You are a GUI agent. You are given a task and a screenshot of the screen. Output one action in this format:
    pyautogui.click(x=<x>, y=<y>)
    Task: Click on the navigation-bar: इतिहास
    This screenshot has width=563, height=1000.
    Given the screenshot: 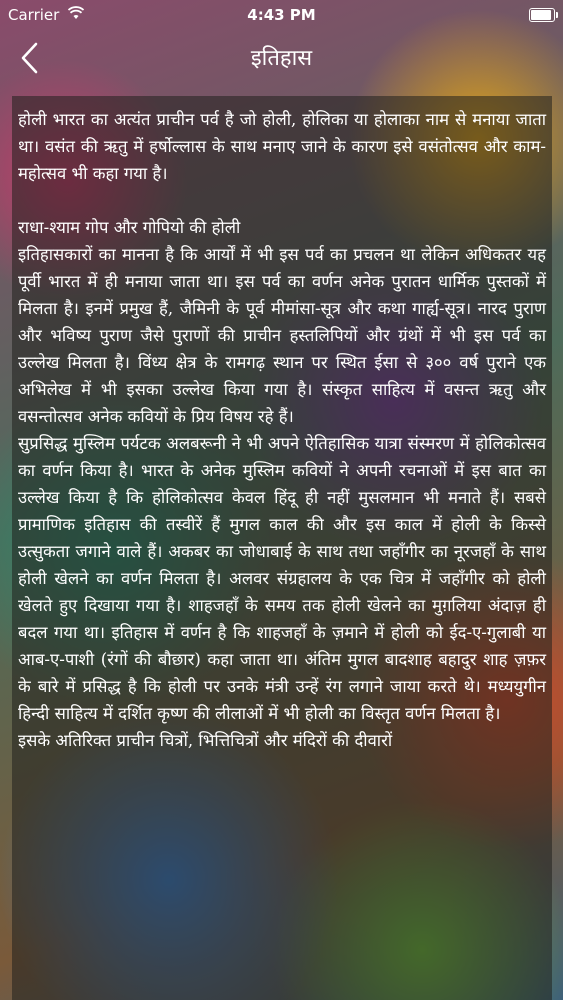 What is the action you would take?
    pyautogui.click(x=281, y=58)
    